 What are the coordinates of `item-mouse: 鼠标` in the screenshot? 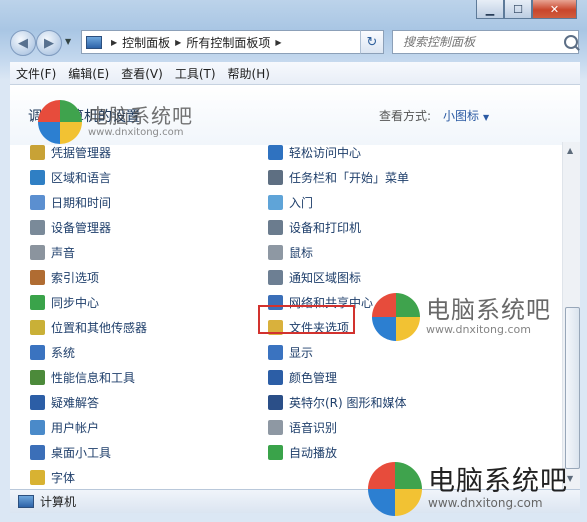 It's located at (290, 252).